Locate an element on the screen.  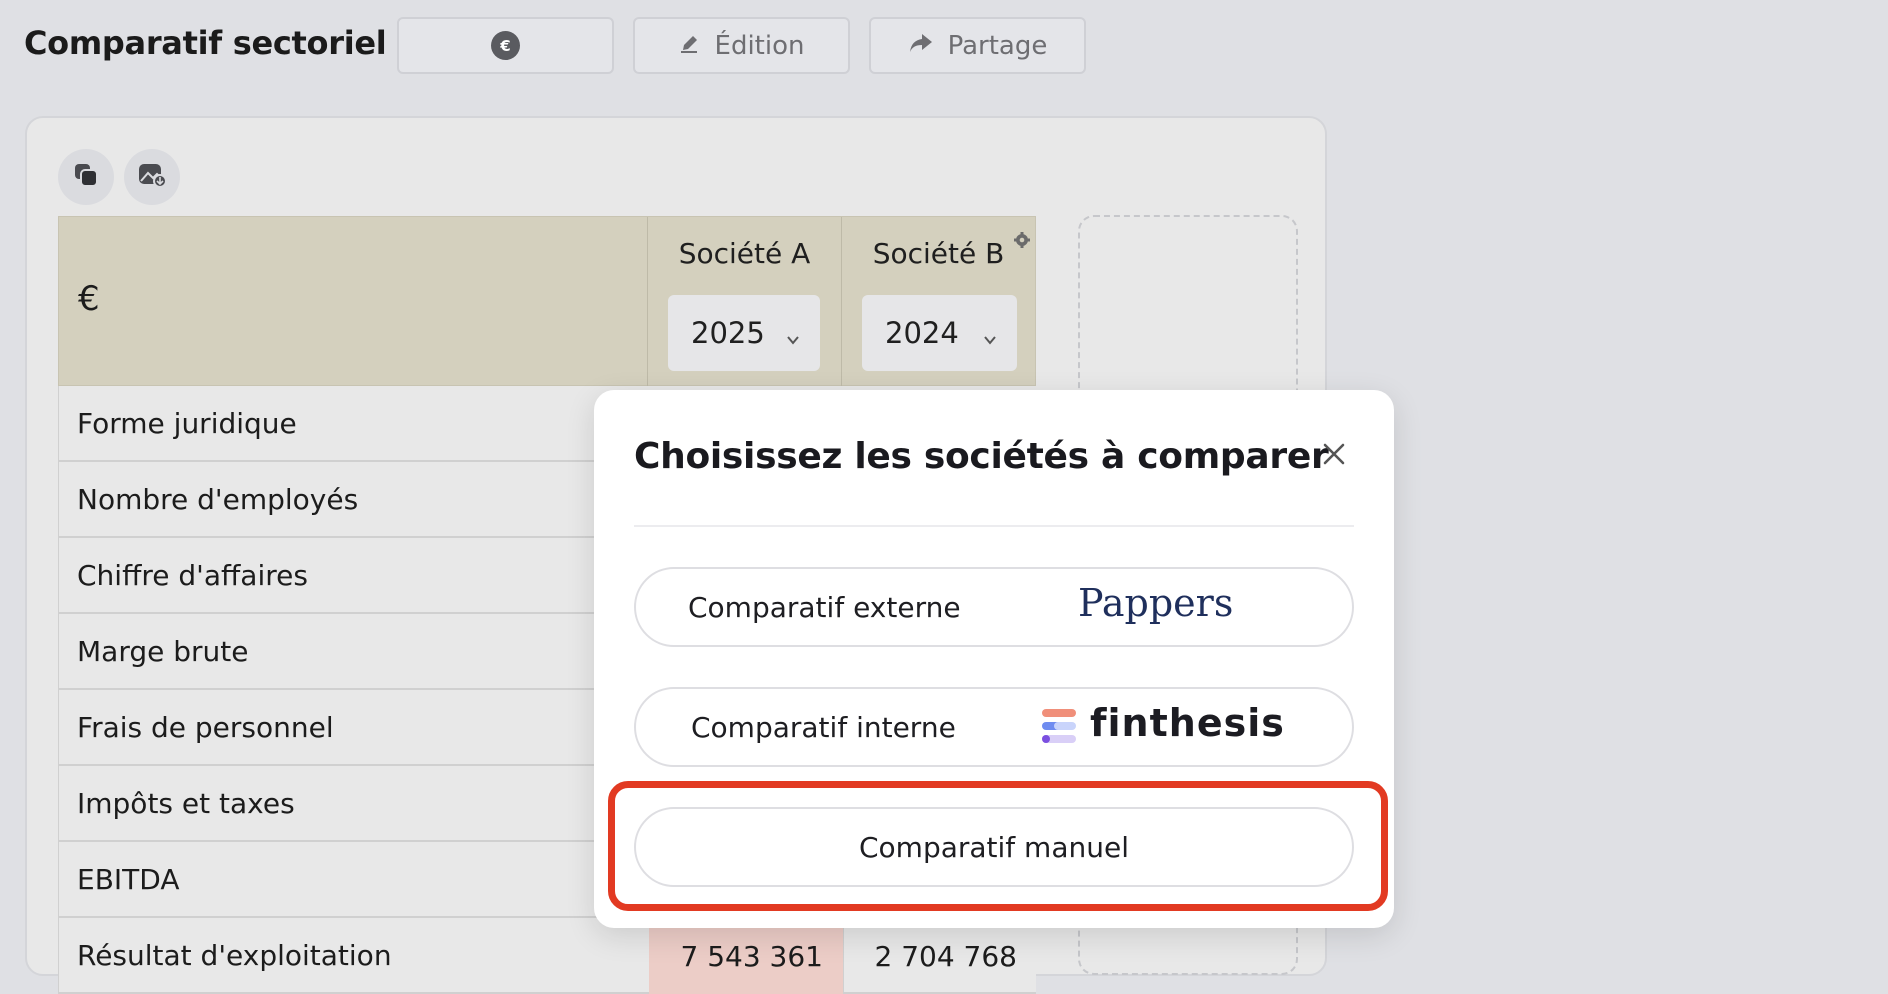
edit-button: Édition is located at coordinates (741, 45).